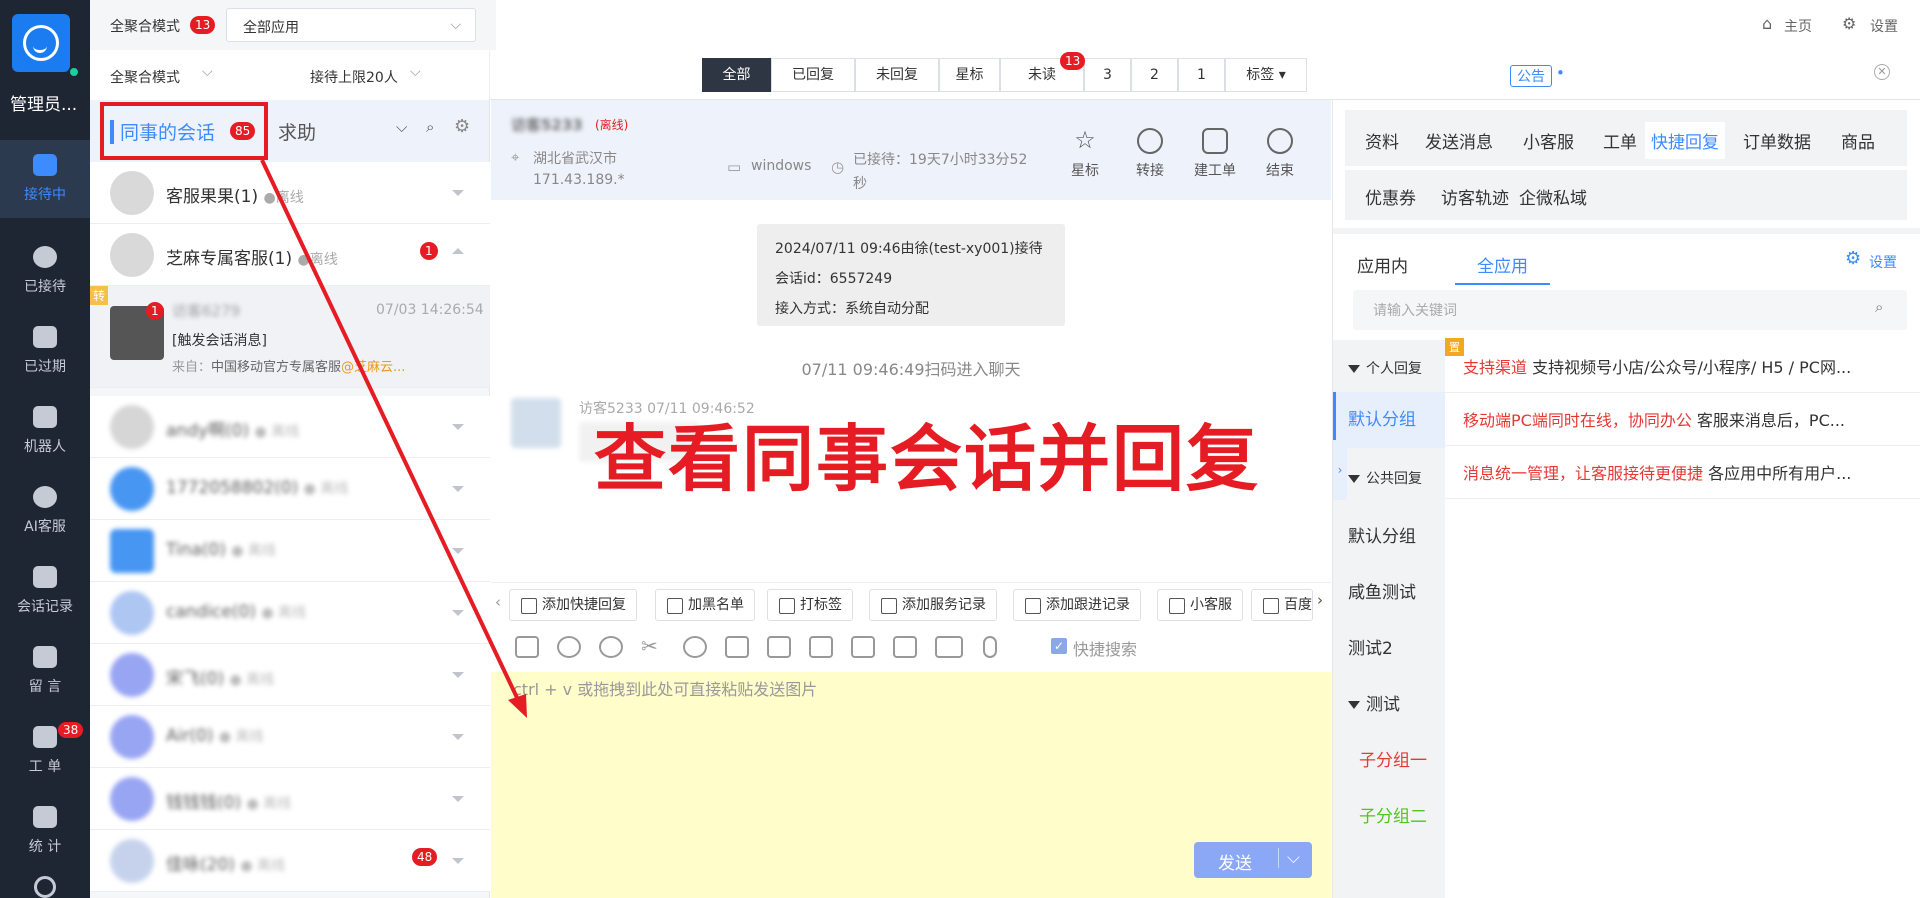  What do you see at coordinates (393, 438) in the screenshot?
I see `annotation-arrow` at bounding box center [393, 438].